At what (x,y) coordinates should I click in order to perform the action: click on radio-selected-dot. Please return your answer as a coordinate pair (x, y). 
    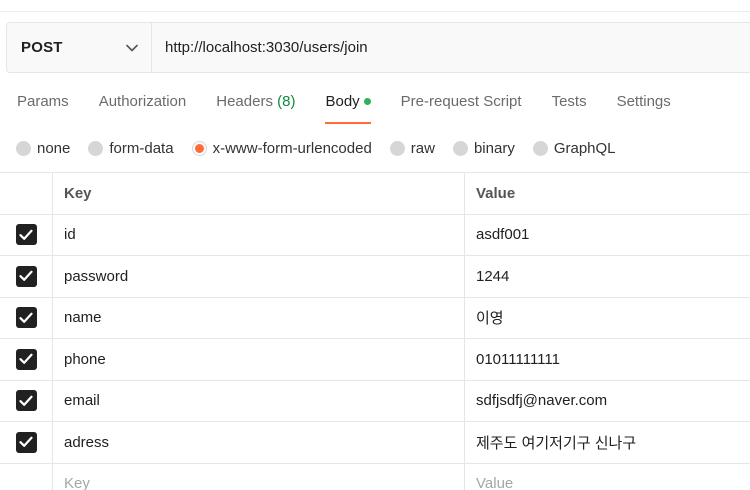
    Looking at the image, I should click on (199, 148).